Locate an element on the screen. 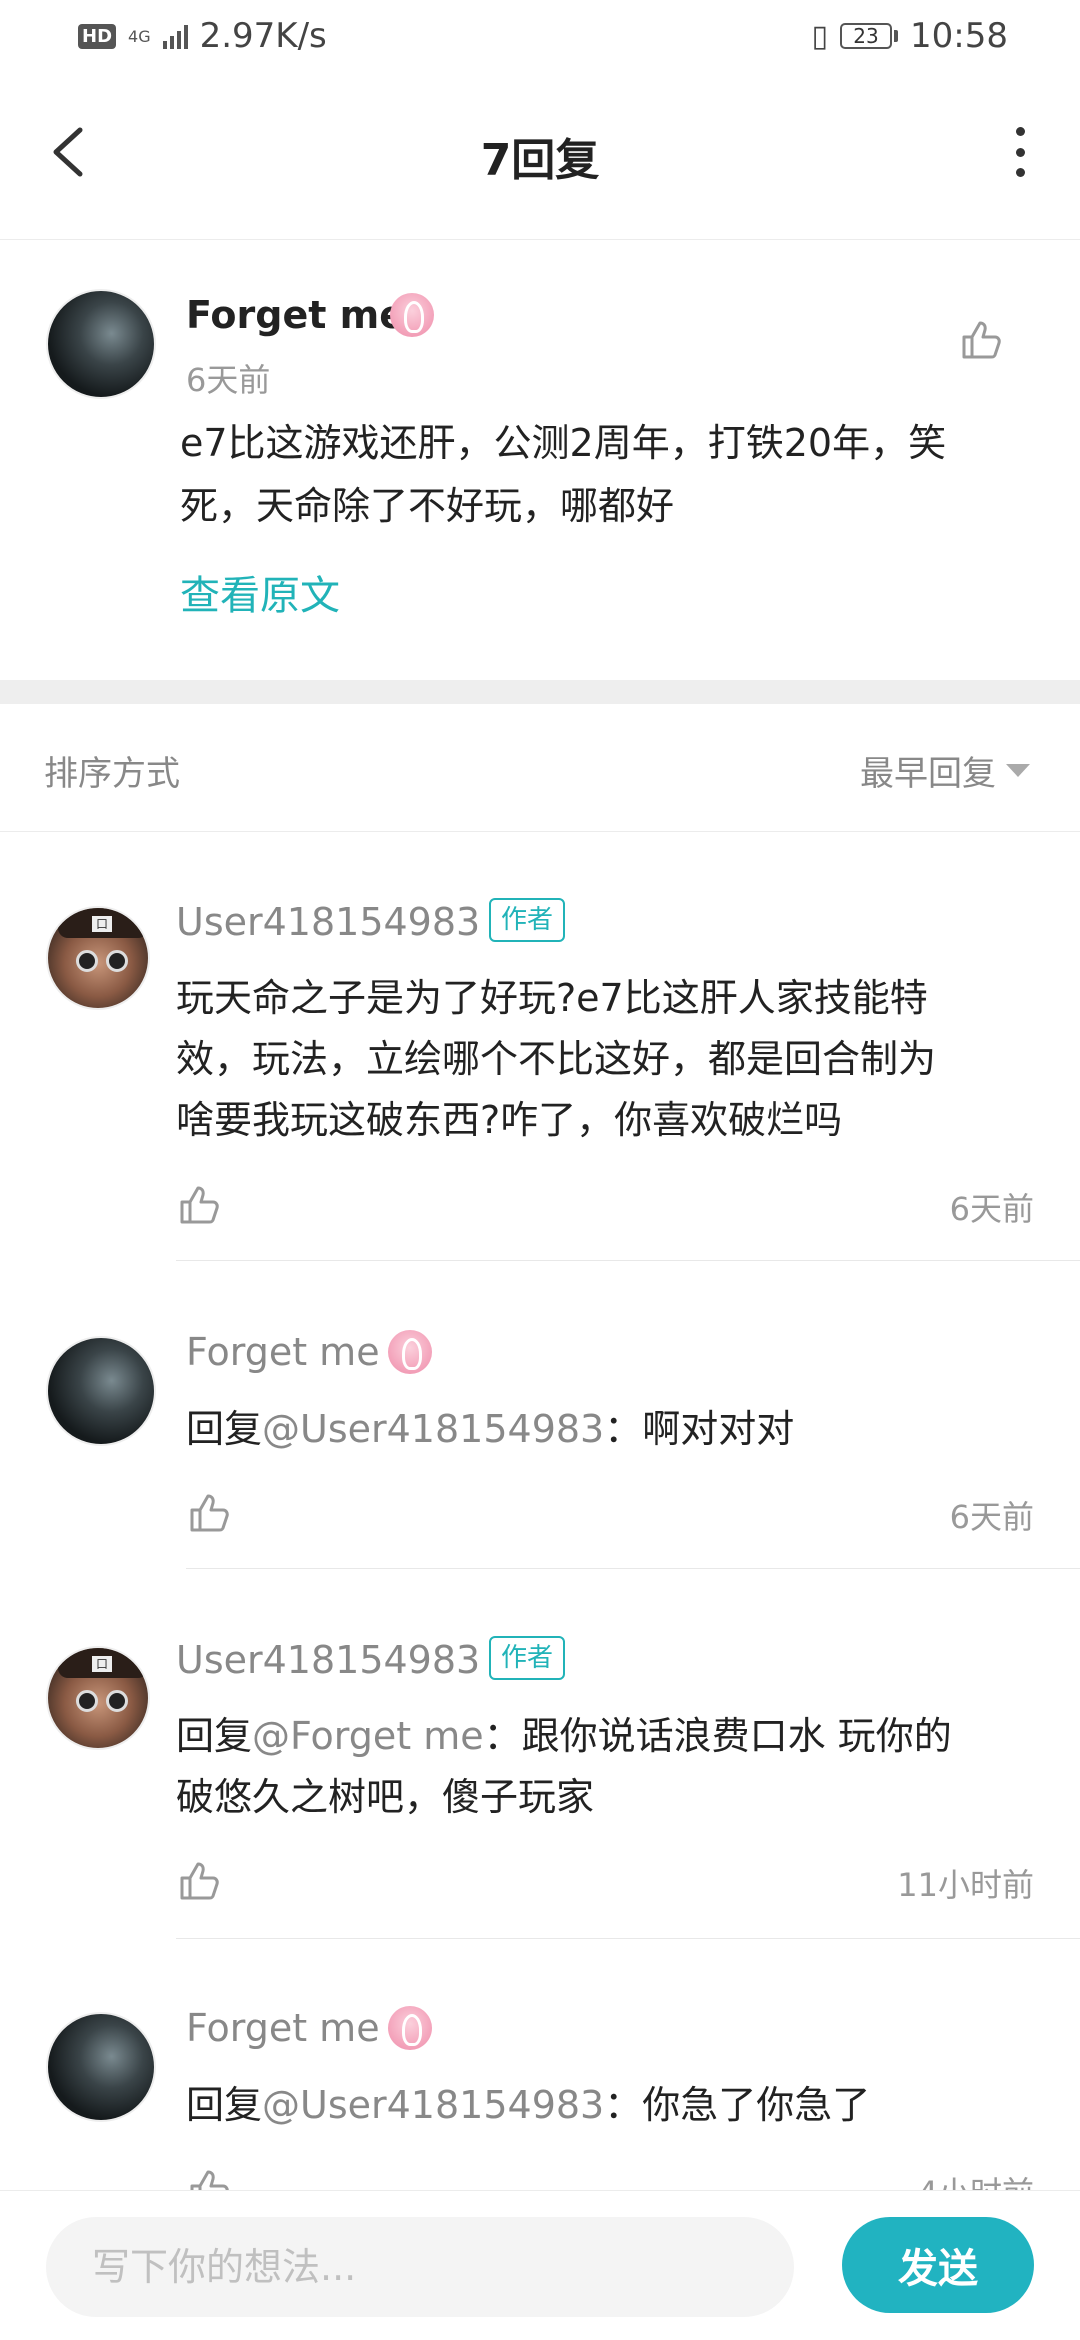 The image size is (1080, 2340). post-text-line-1: e7比这游戏还肝，公测2周年，打铁20年，笑 is located at coordinates (563, 443).